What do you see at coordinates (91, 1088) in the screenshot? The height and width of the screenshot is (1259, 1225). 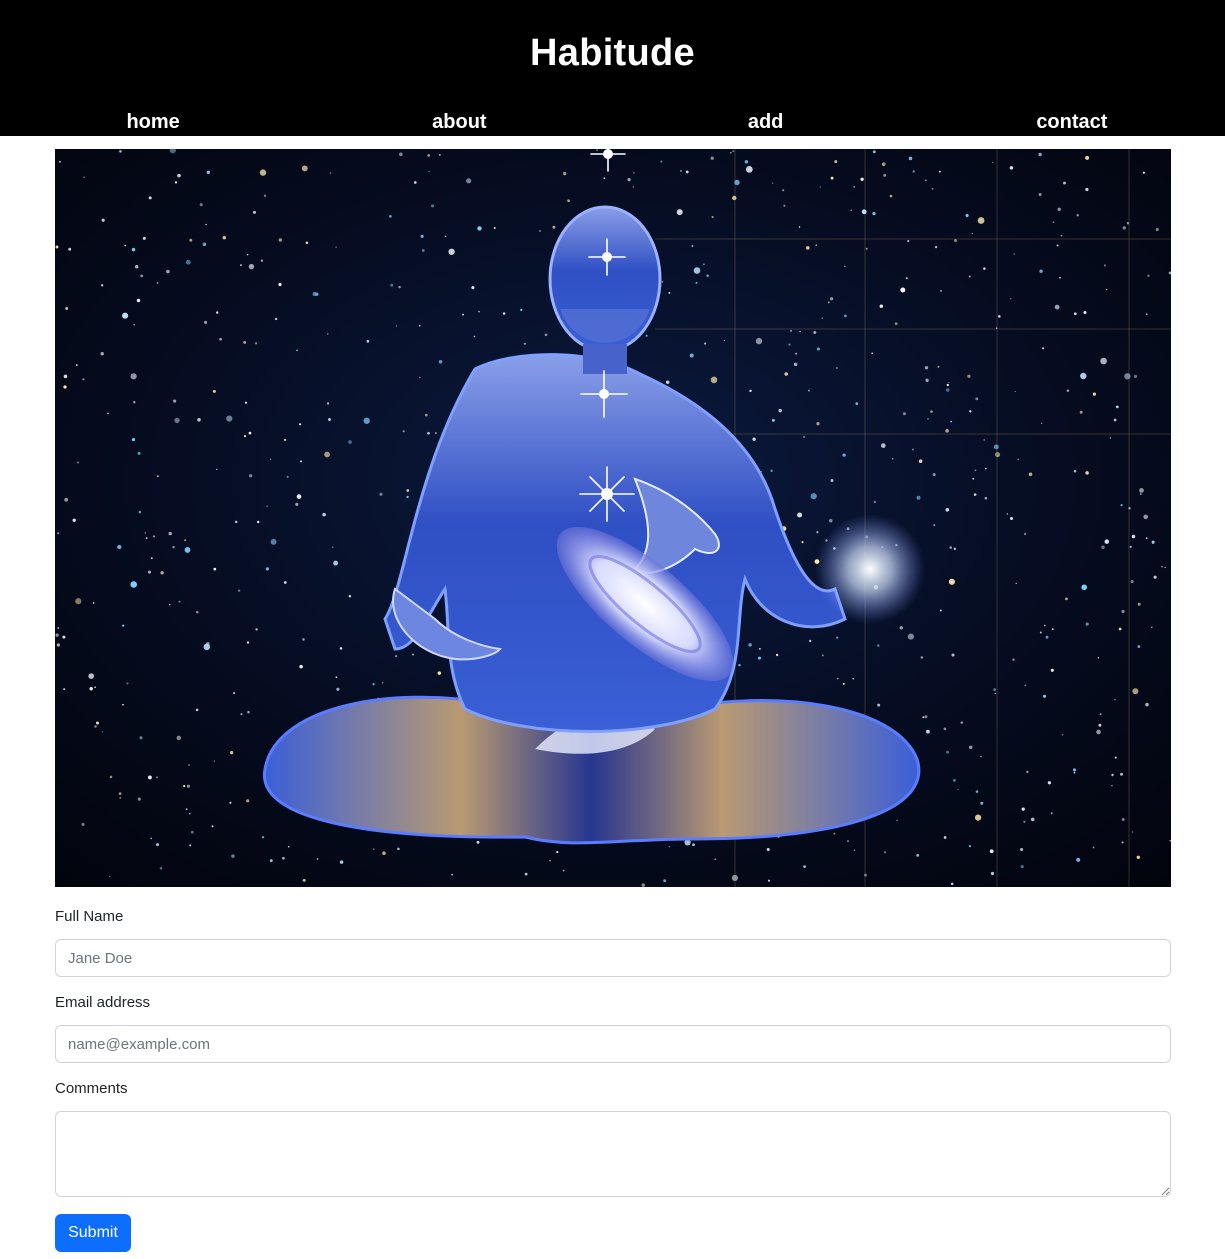 I see `comments-label: Comments` at bounding box center [91, 1088].